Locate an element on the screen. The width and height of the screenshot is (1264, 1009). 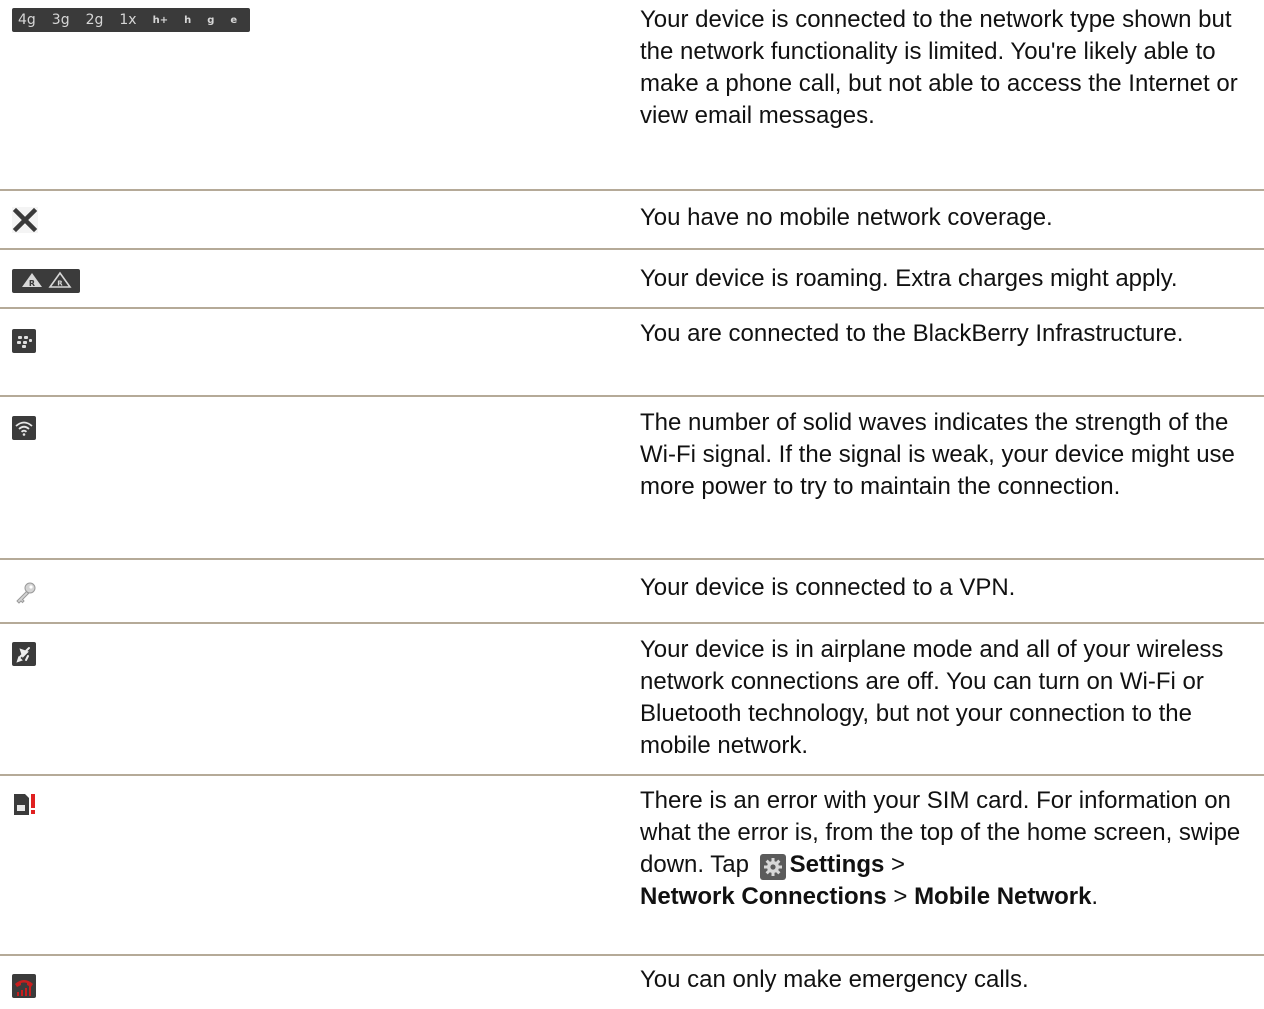
network-h-label: h is located at coordinates (188, 20).